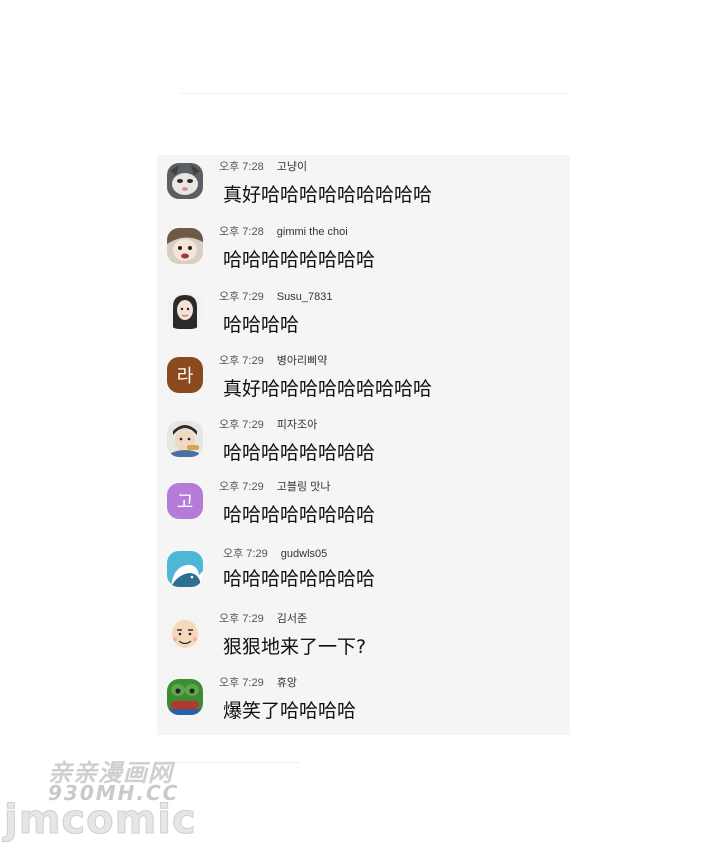  What do you see at coordinates (185, 697) in the screenshot?
I see `frog-icon` at bounding box center [185, 697].